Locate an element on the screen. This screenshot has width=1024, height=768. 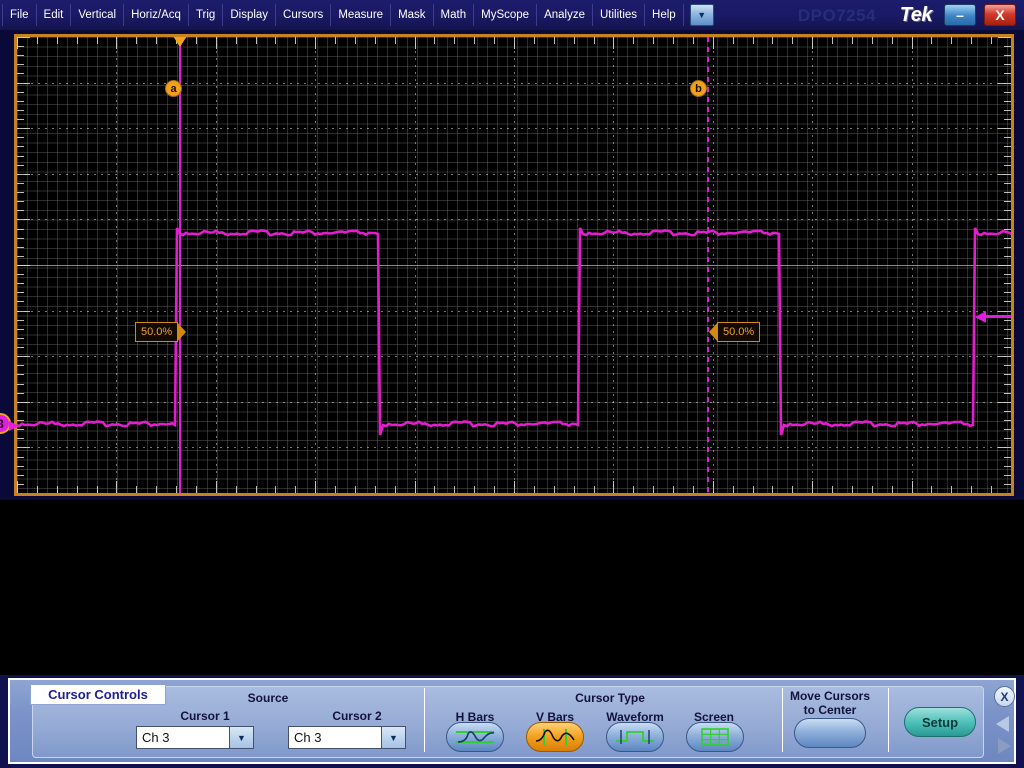
v-bars-button is located at coordinates (555, 737).